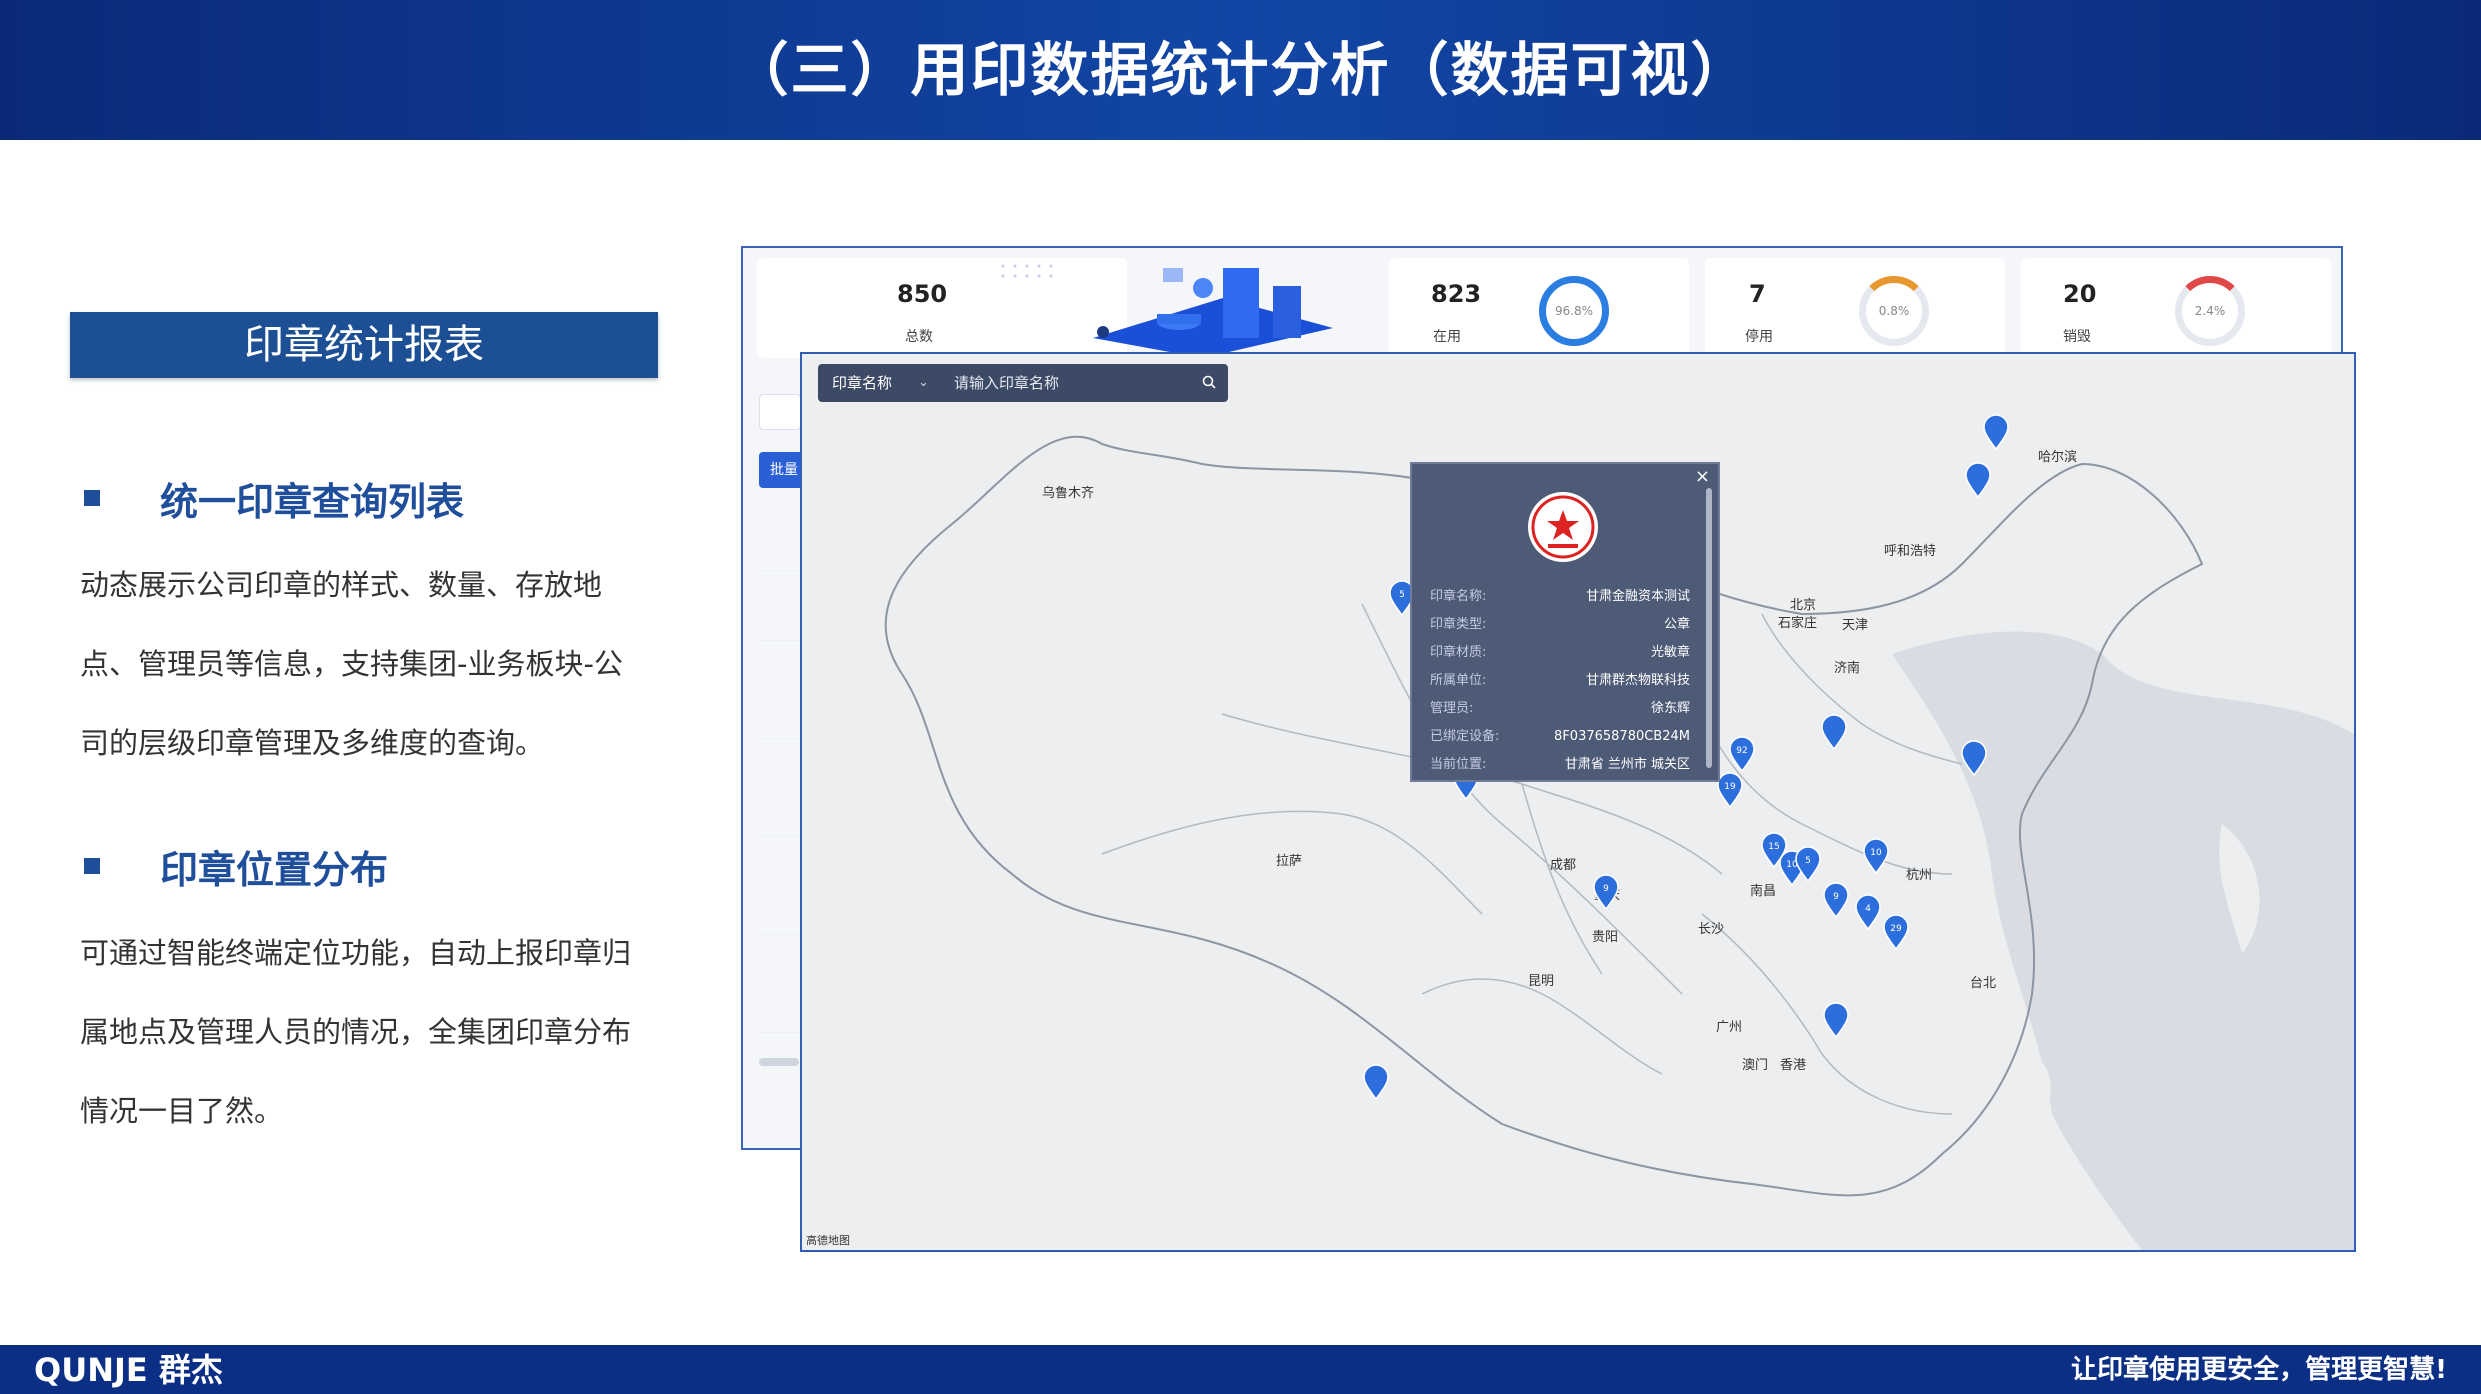  What do you see at coordinates (1868, 909) in the screenshot?
I see `pin-count-label: 4` at bounding box center [1868, 909].